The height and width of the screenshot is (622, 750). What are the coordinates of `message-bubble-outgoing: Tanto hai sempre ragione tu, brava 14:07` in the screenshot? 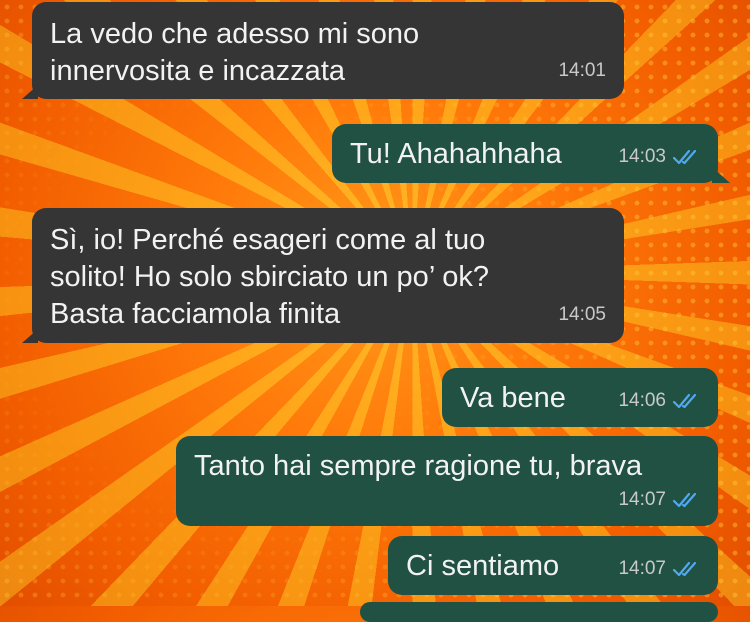 It's located at (447, 481).